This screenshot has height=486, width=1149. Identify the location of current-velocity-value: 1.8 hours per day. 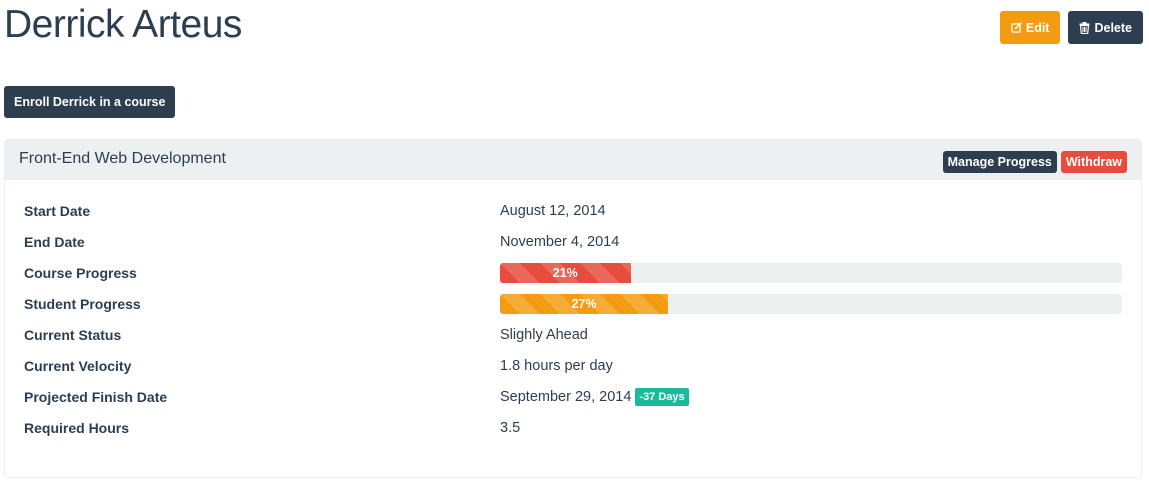
(556, 365).